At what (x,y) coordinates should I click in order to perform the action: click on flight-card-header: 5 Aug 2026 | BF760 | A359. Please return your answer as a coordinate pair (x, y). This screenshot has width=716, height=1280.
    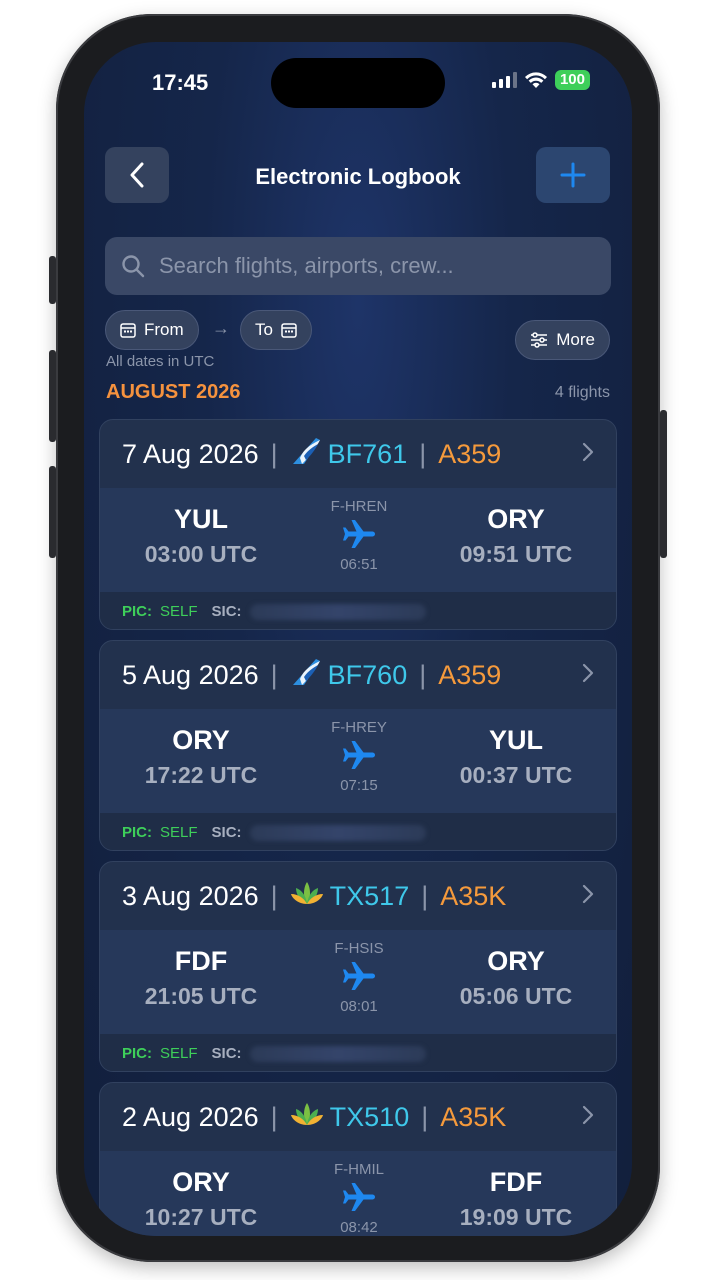
    Looking at the image, I should click on (358, 675).